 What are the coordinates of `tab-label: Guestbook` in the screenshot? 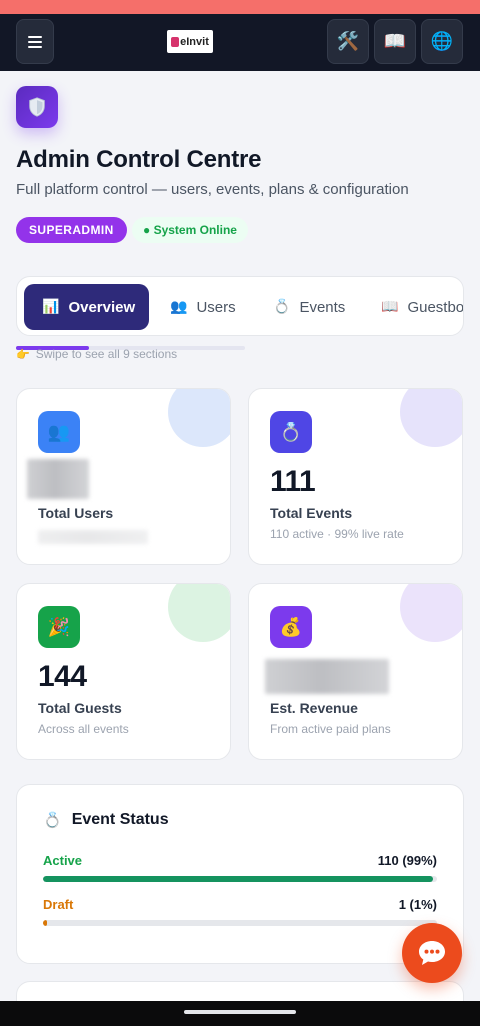 It's located at (435, 307).